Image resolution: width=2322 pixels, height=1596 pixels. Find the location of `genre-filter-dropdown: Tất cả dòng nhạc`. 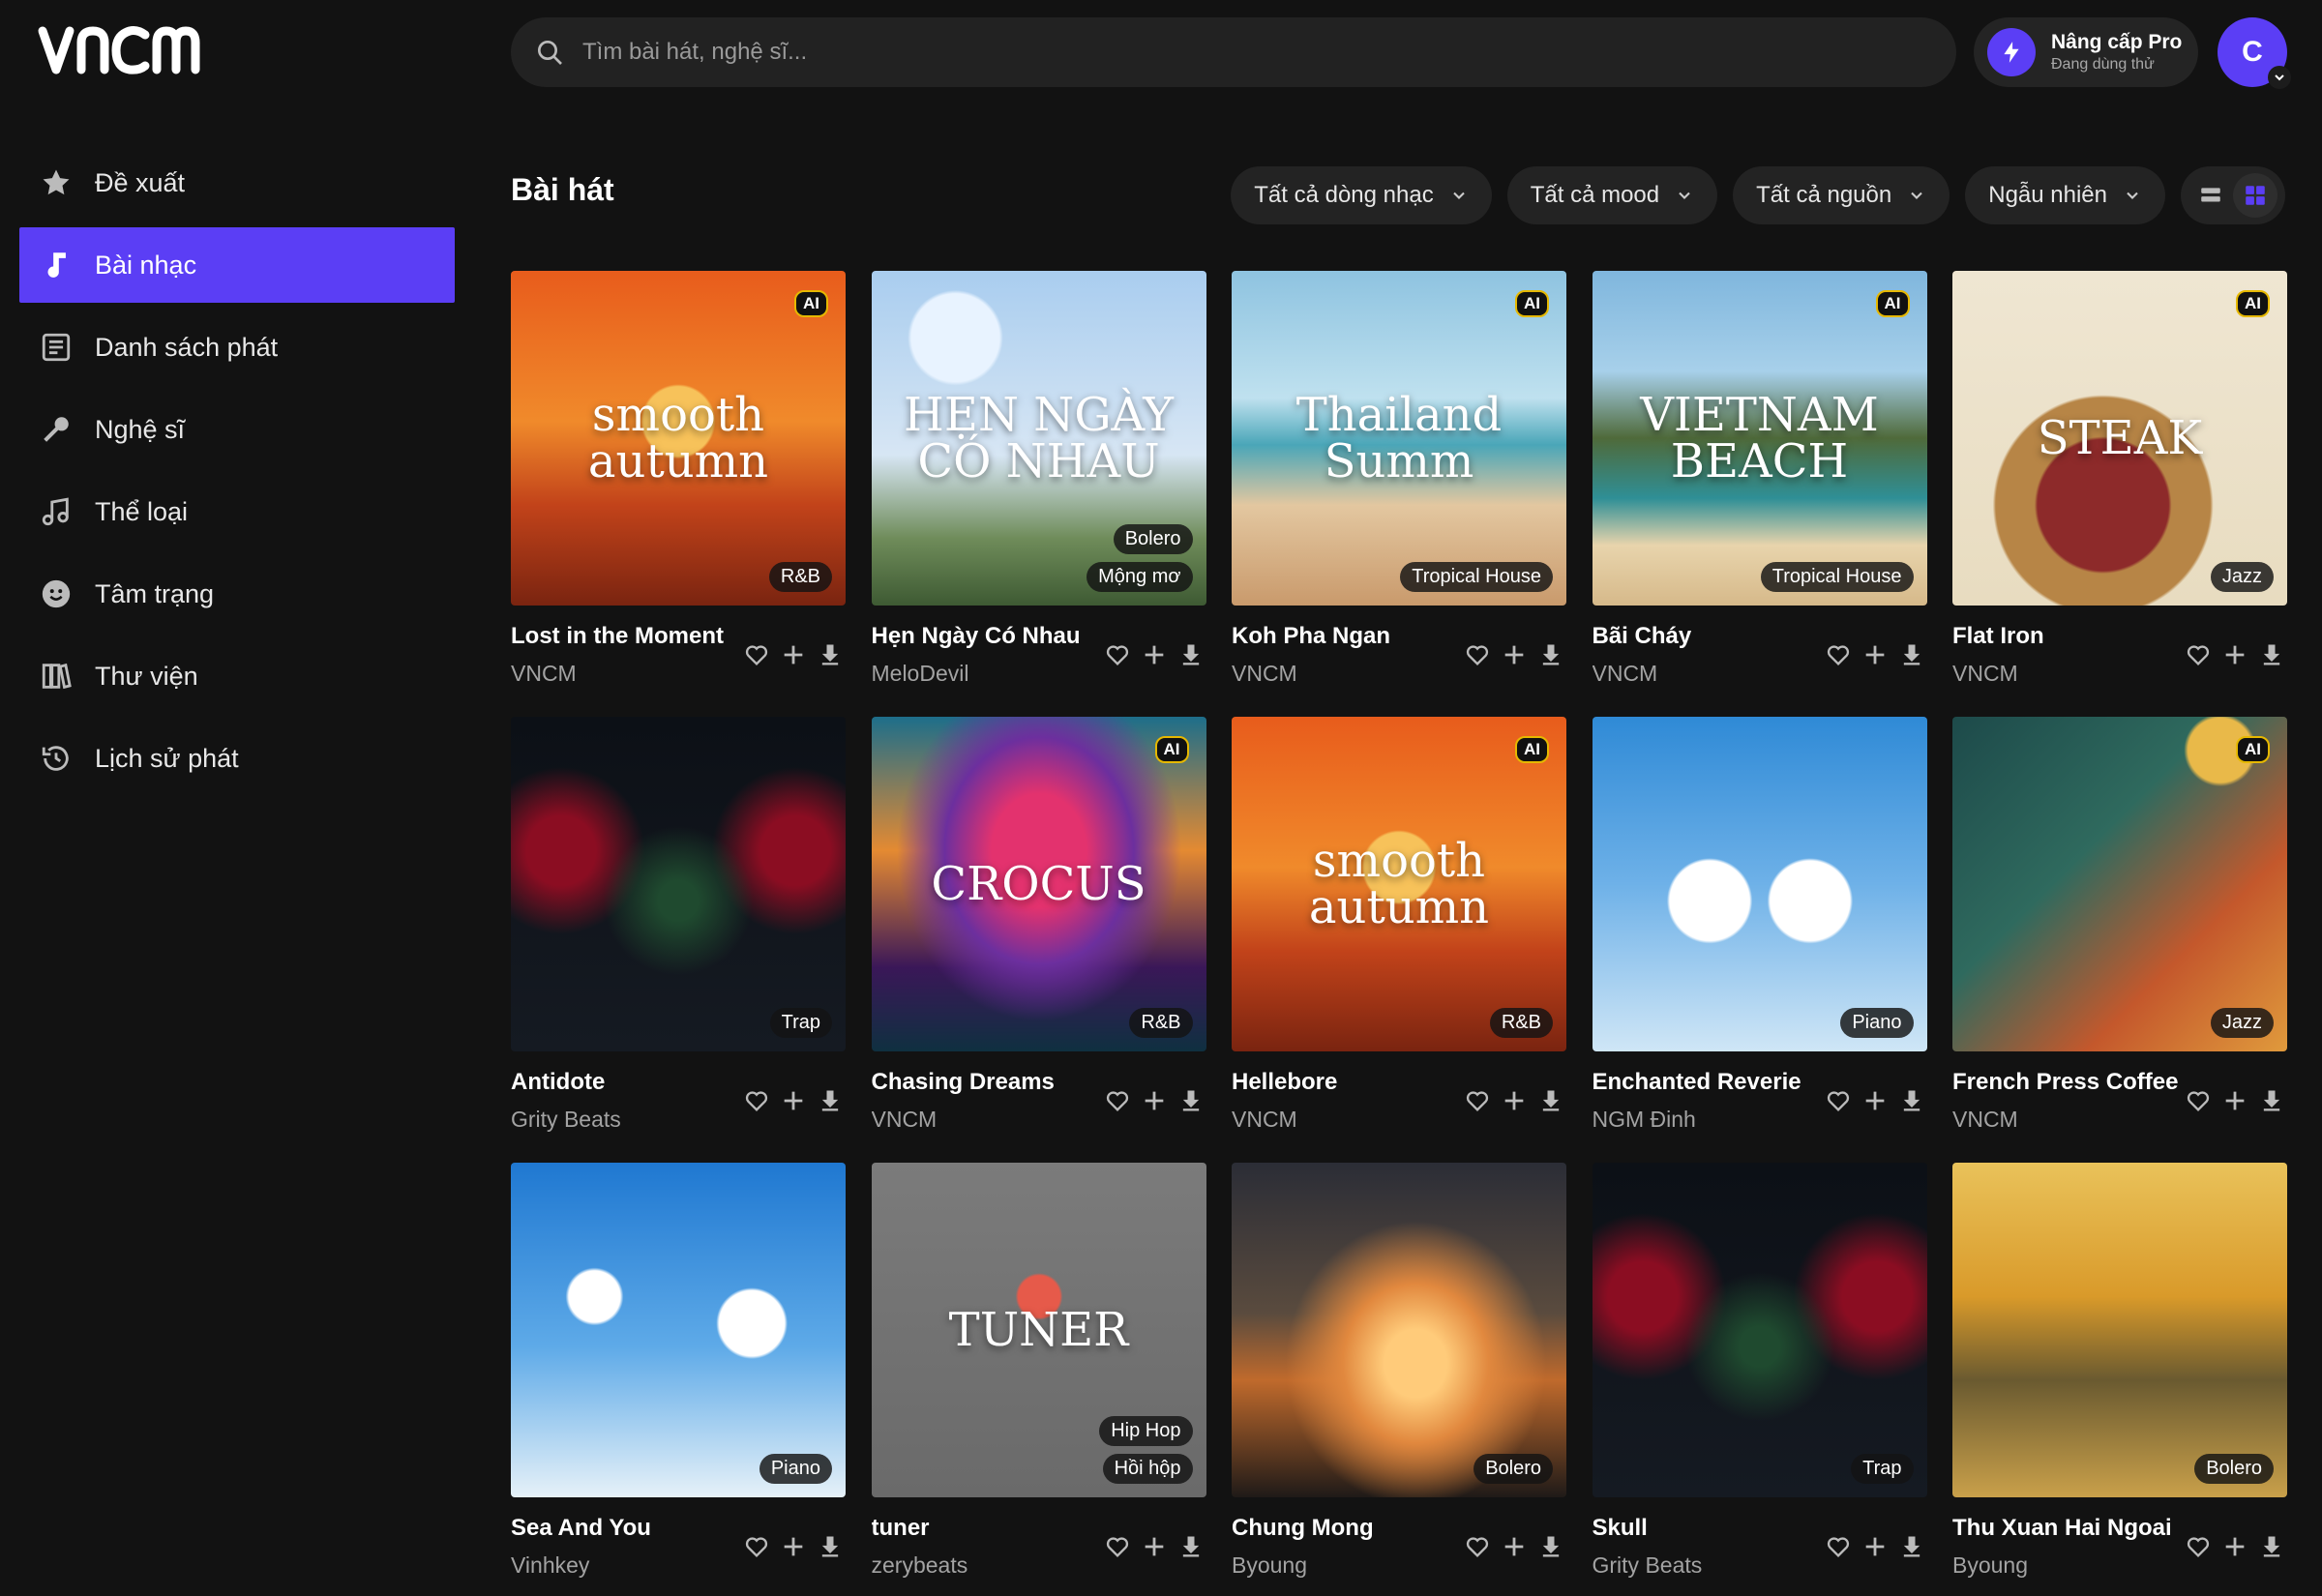

genre-filter-dropdown: Tất cả dòng nhạc is located at coordinates (1361, 195).